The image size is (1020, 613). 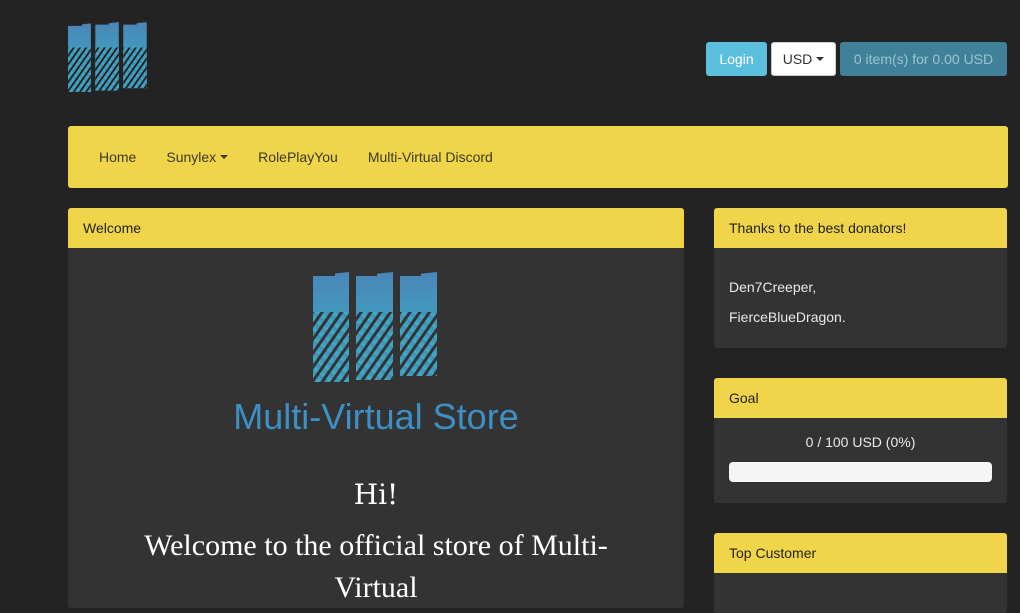 I want to click on donator-name: FierceBlueDragon., so click(x=787, y=317).